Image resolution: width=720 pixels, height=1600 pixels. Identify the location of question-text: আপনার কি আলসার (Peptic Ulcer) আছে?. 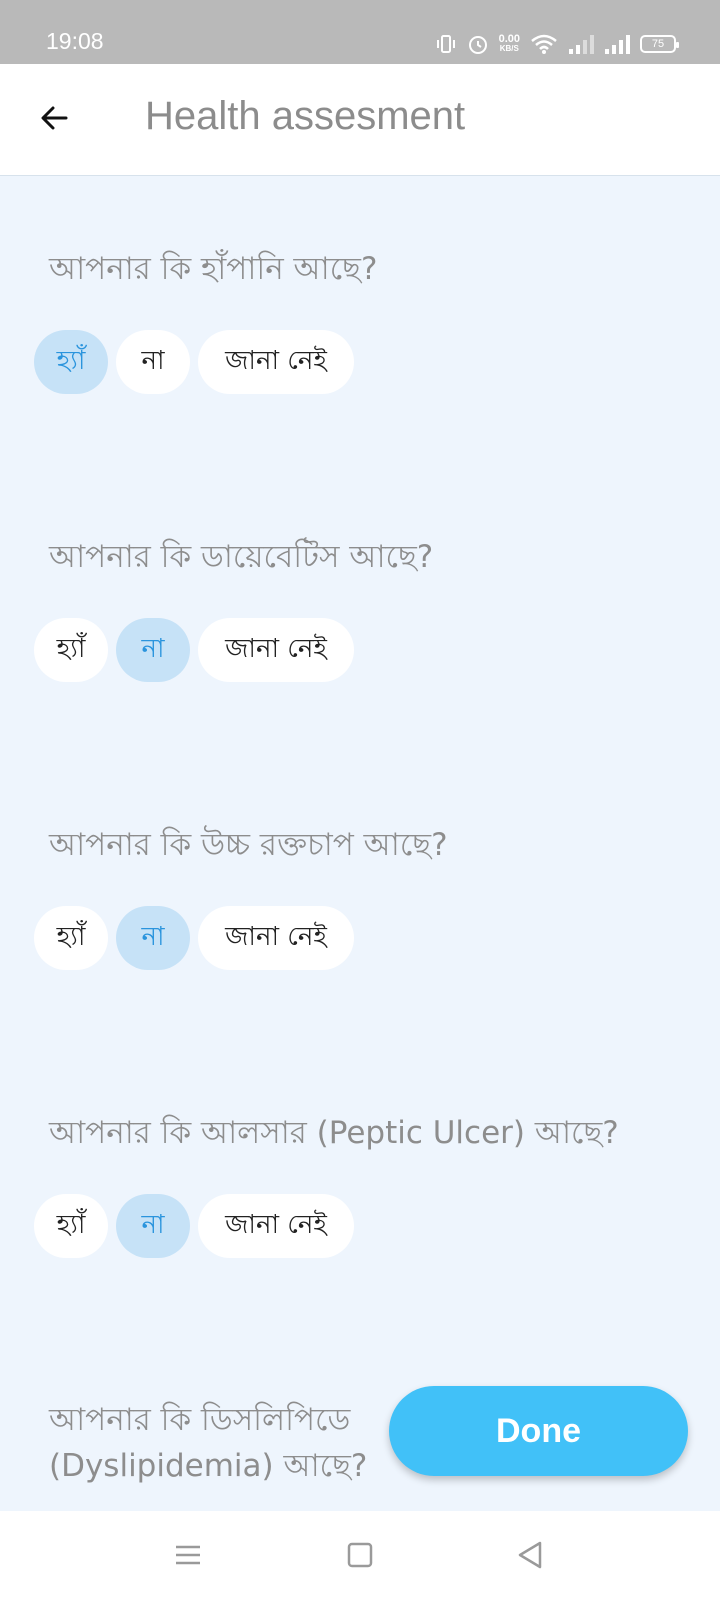
(334, 1133).